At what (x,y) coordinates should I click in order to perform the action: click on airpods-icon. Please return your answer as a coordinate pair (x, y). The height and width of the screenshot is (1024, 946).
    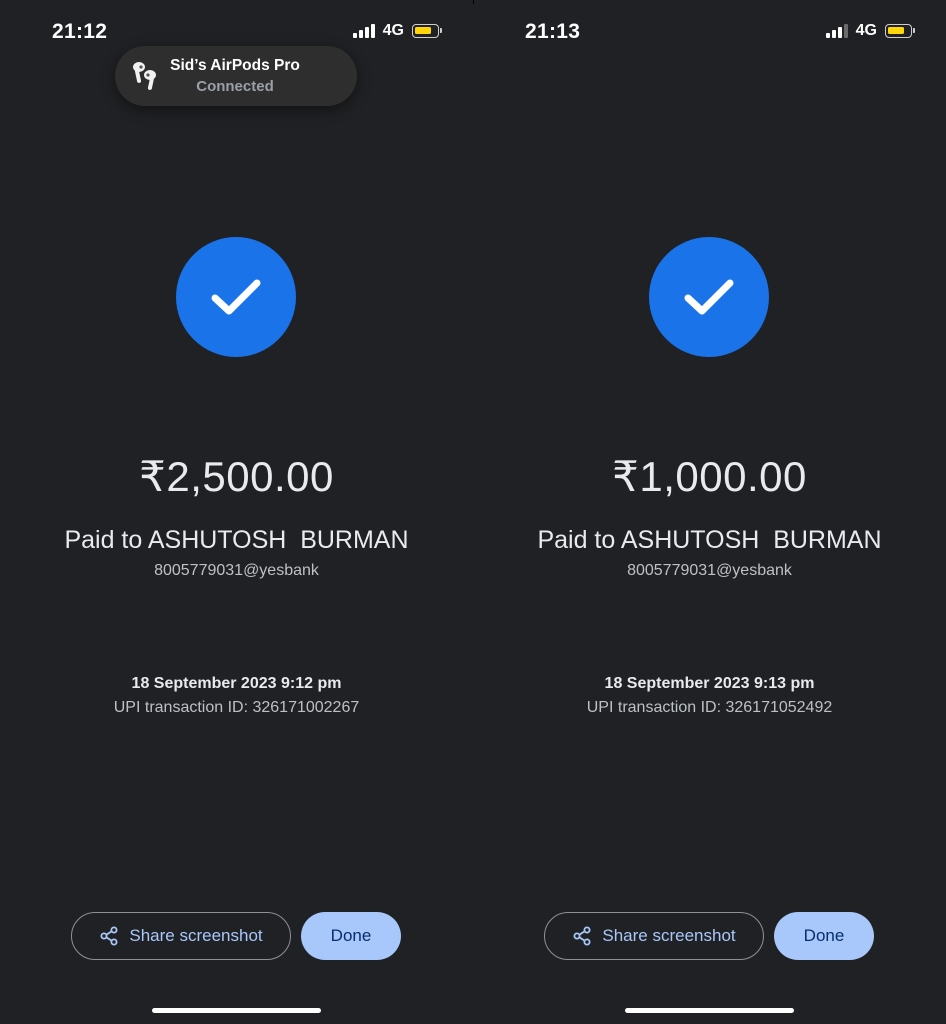
    Looking at the image, I should click on (144, 76).